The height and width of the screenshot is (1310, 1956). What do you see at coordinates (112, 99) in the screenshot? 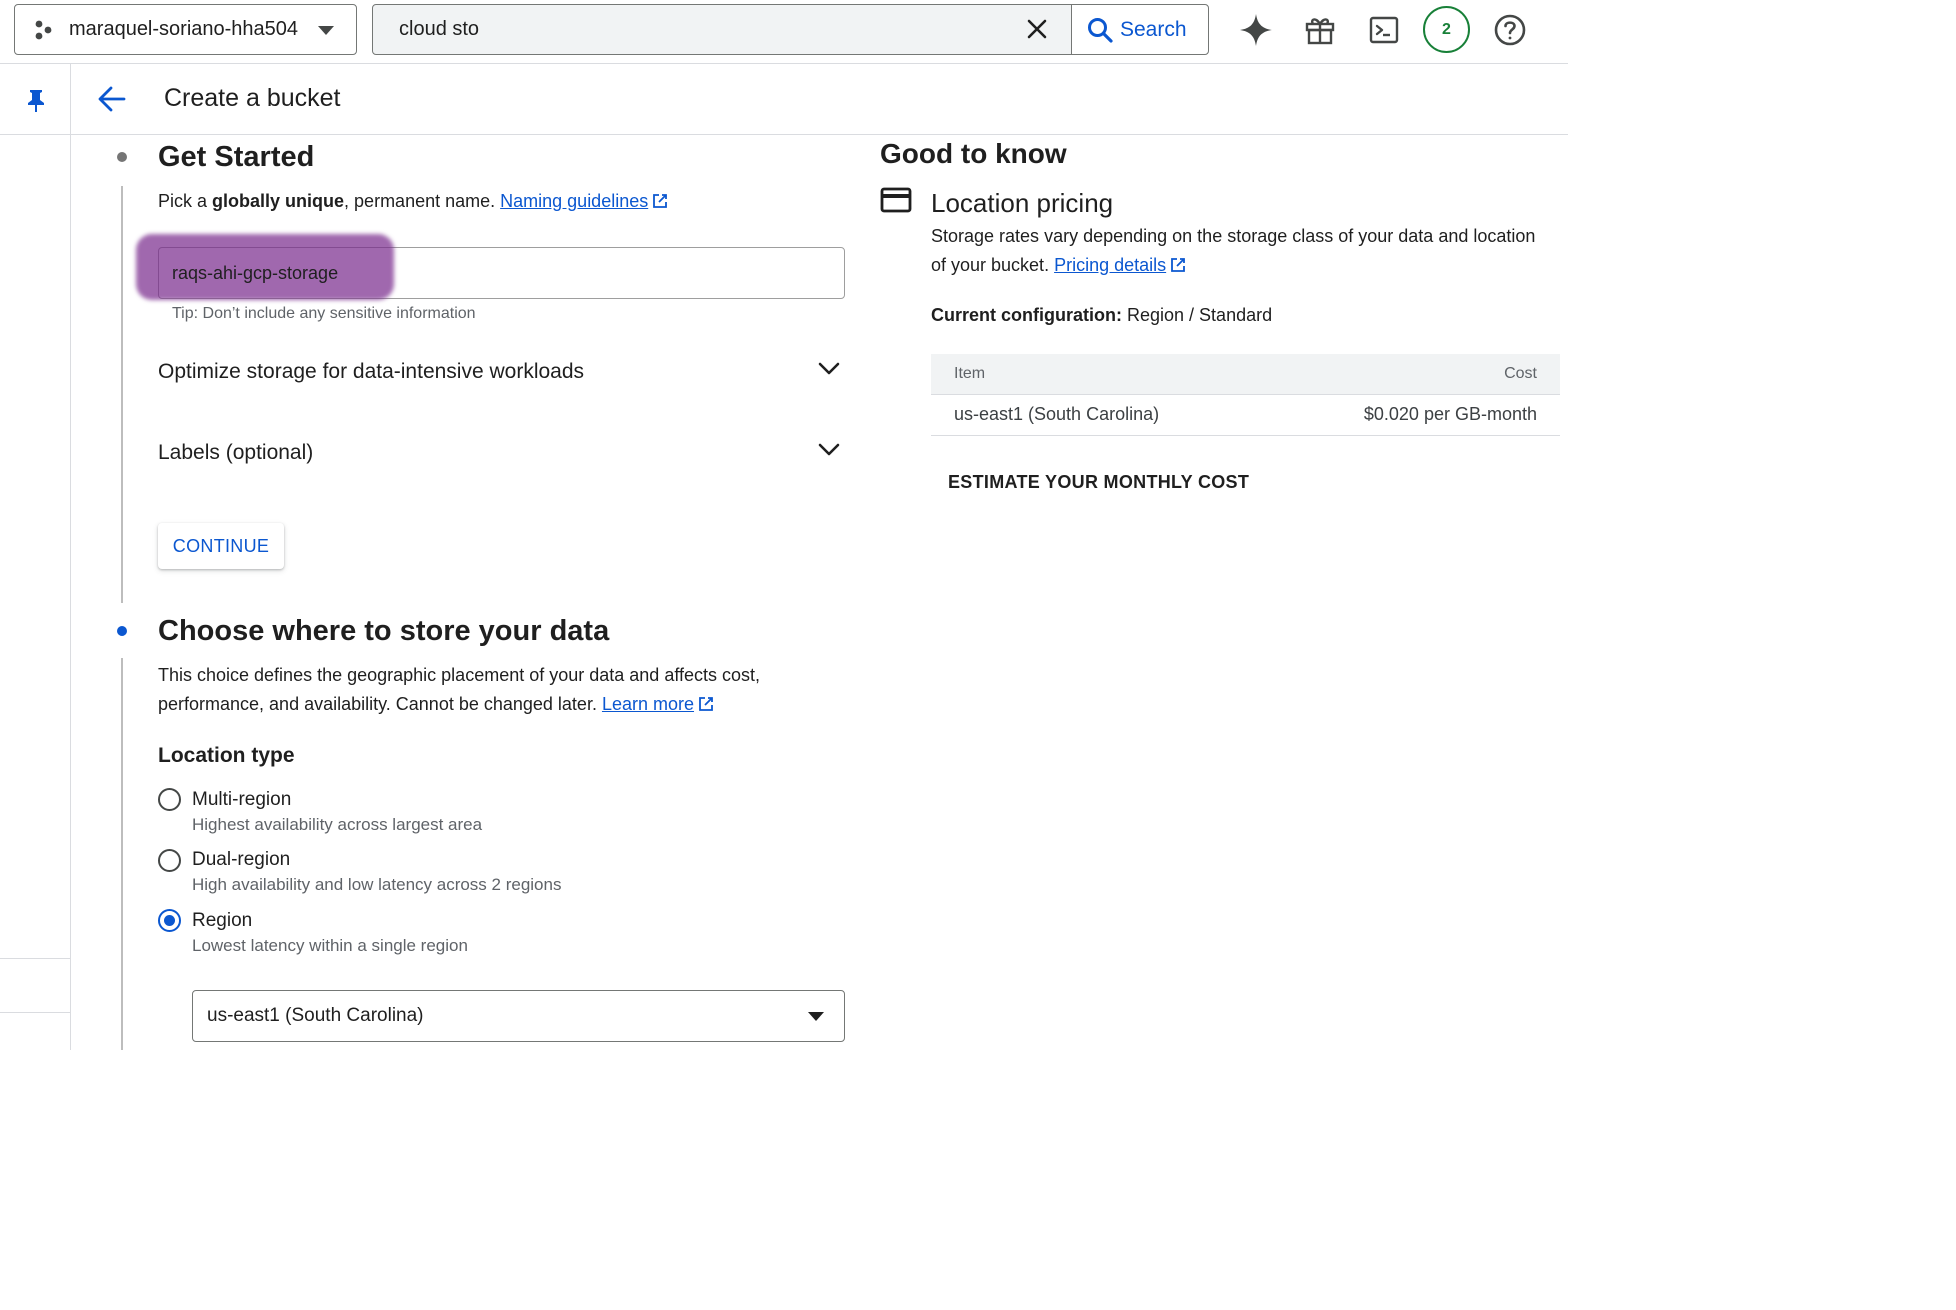
I see `back-arrow-icon` at bounding box center [112, 99].